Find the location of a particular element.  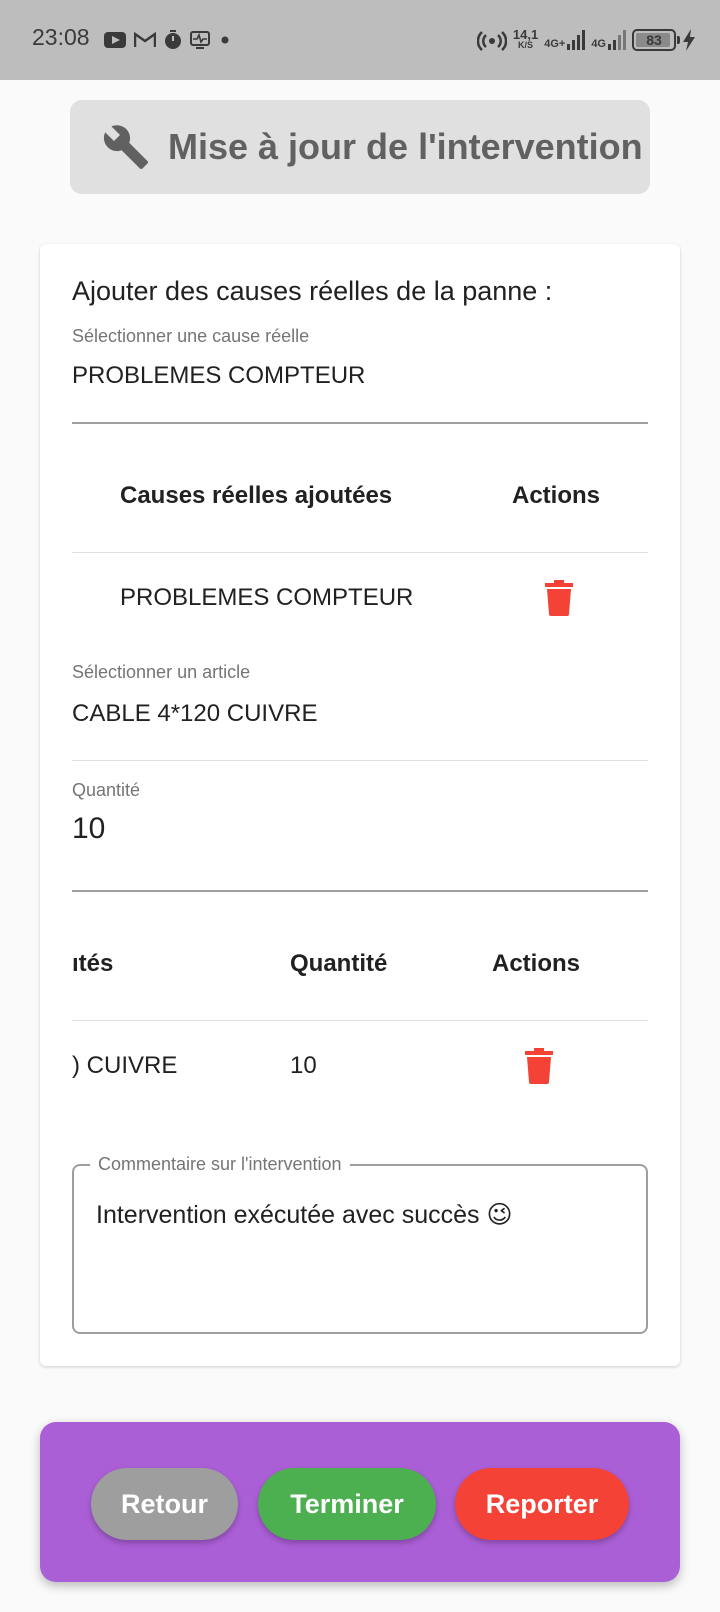

articles-header-actions: Actions is located at coordinates (536, 963).